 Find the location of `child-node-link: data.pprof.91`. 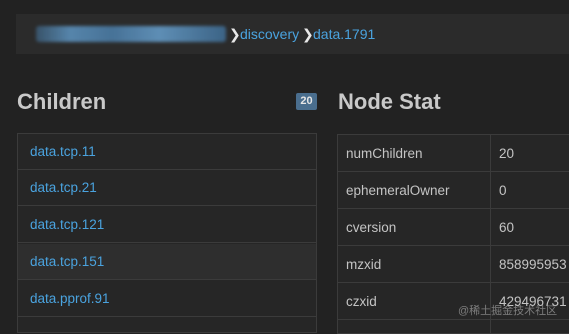

child-node-link: data.pprof.91 is located at coordinates (70, 299).